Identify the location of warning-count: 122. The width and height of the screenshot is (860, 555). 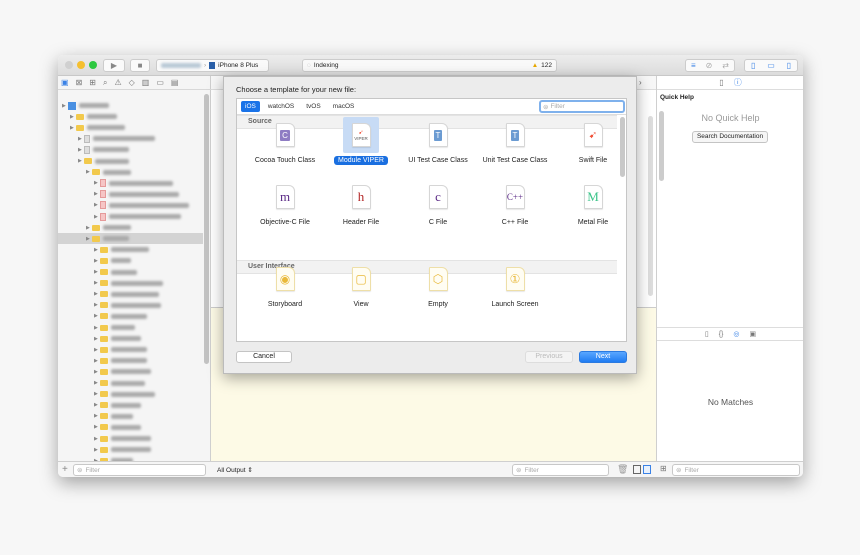
(546, 65).